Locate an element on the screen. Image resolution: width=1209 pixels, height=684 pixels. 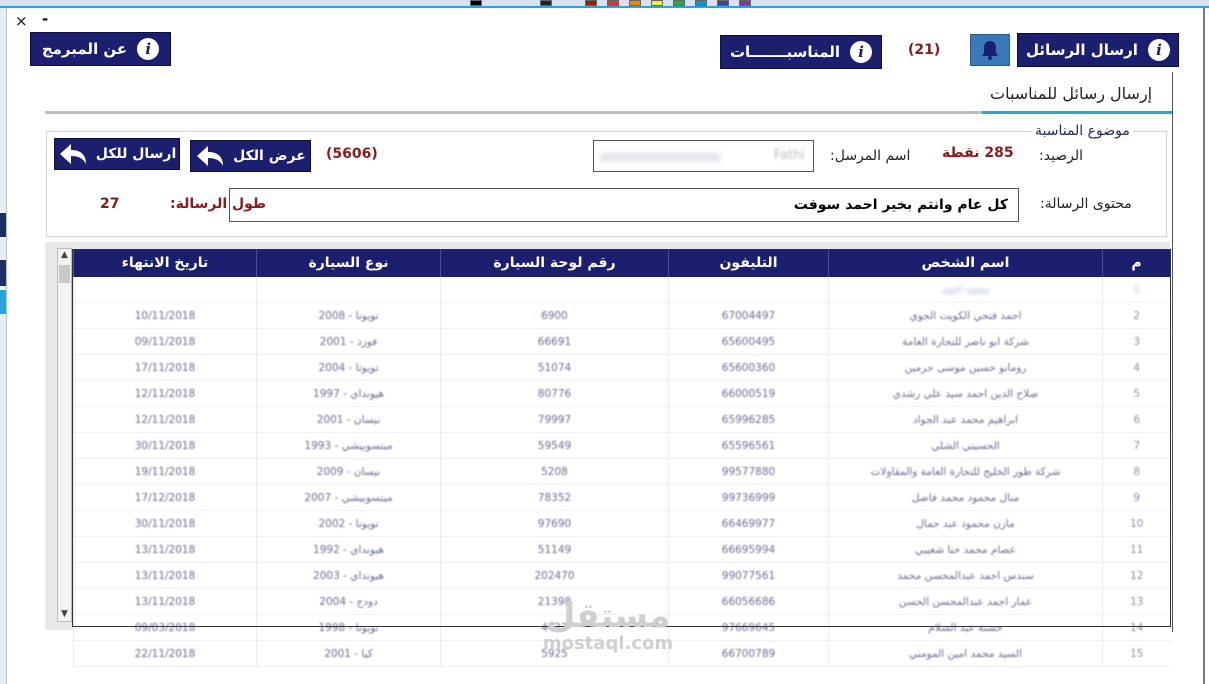
show-all-label: عرض الكل is located at coordinates (269, 156).